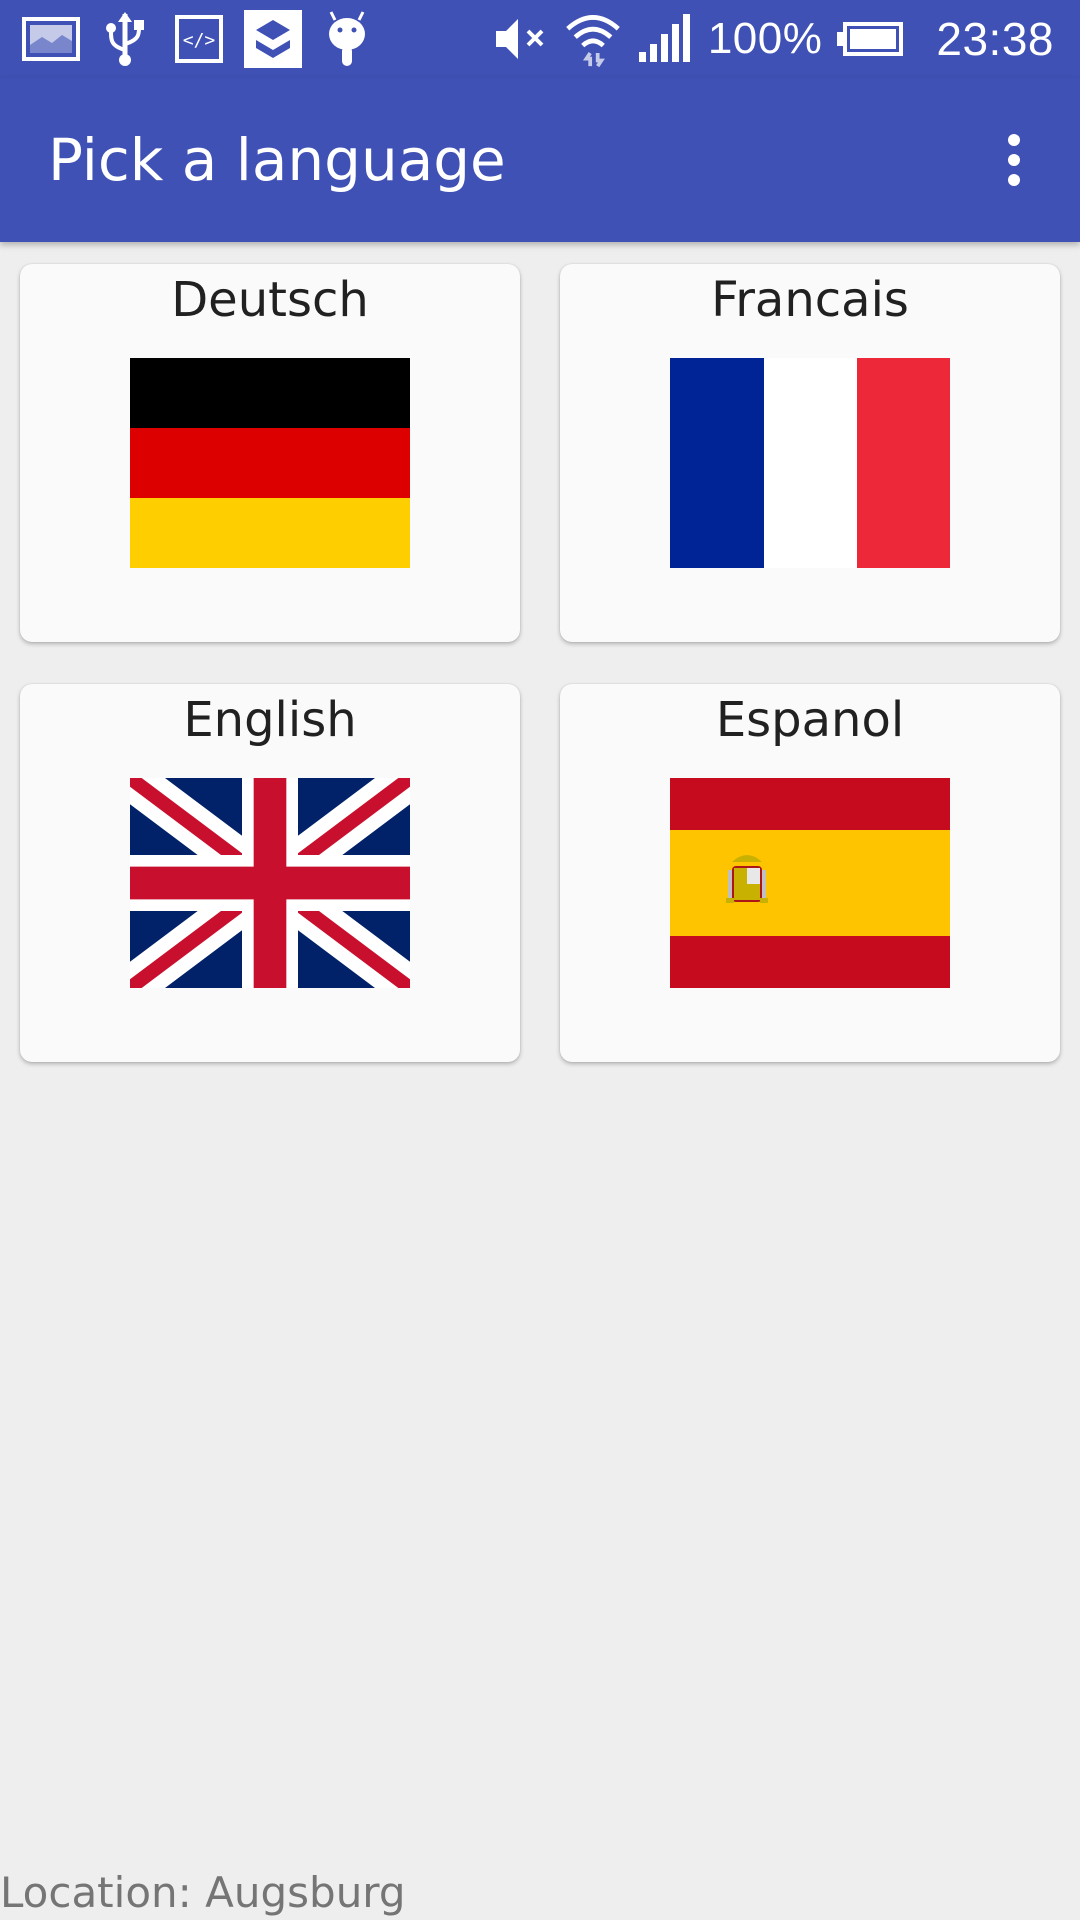  I want to click on more-vert-icon, so click(1014, 160).